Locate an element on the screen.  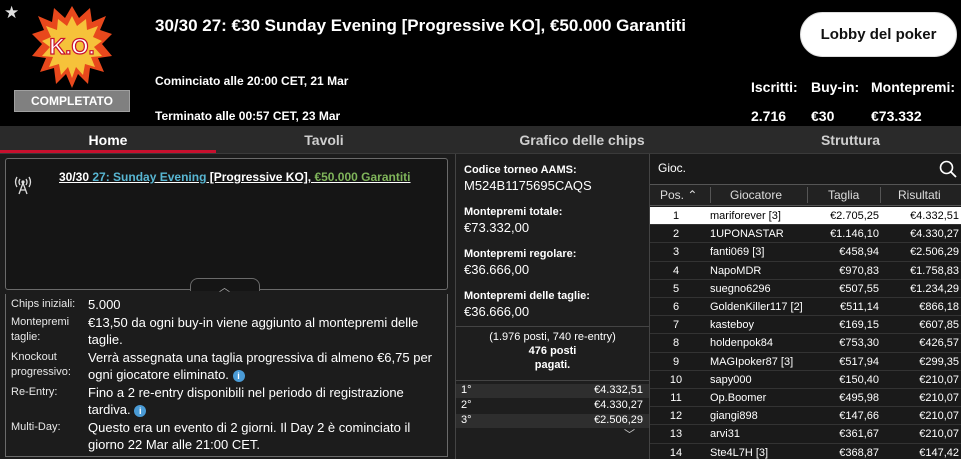
status-badge: COMPLETATO is located at coordinates (72, 101).